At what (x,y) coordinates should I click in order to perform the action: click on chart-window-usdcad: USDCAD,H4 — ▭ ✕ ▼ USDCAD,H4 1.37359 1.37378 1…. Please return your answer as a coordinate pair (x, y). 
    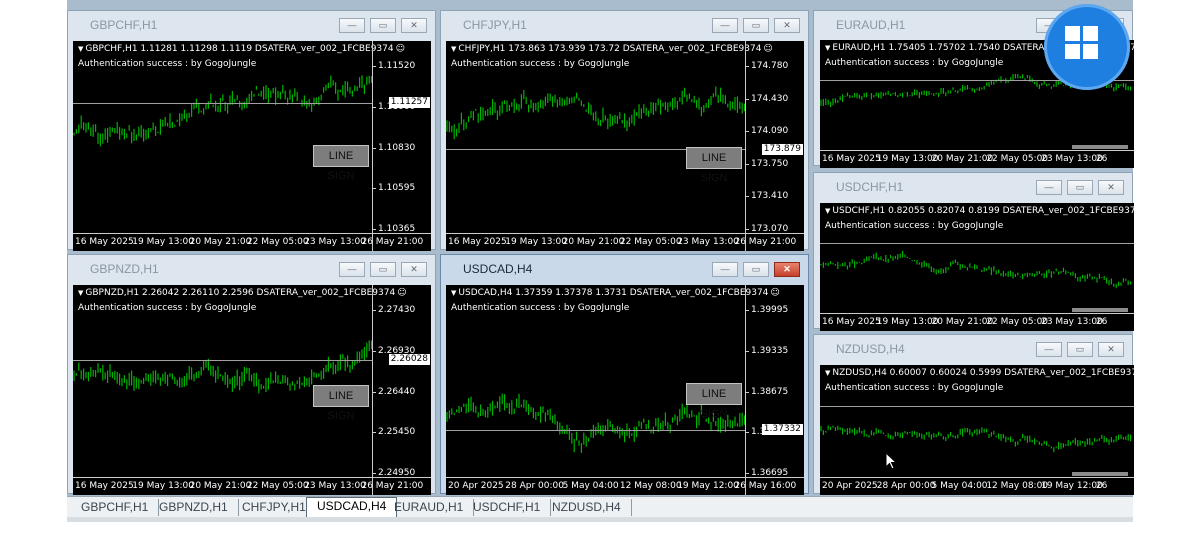
    Looking at the image, I should click on (624, 374).